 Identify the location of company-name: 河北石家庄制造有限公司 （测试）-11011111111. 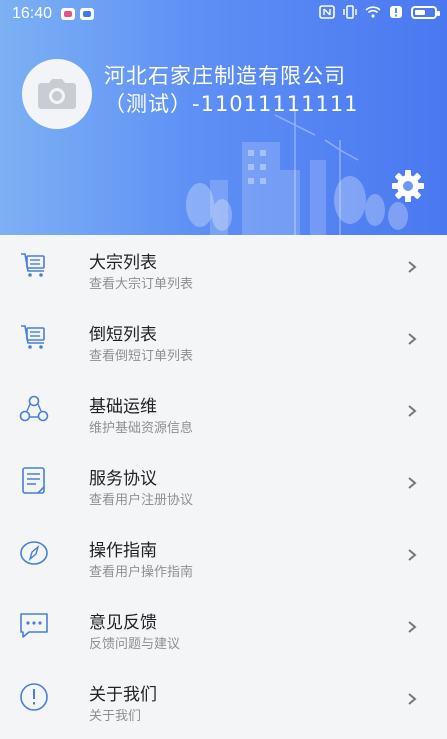
(231, 90).